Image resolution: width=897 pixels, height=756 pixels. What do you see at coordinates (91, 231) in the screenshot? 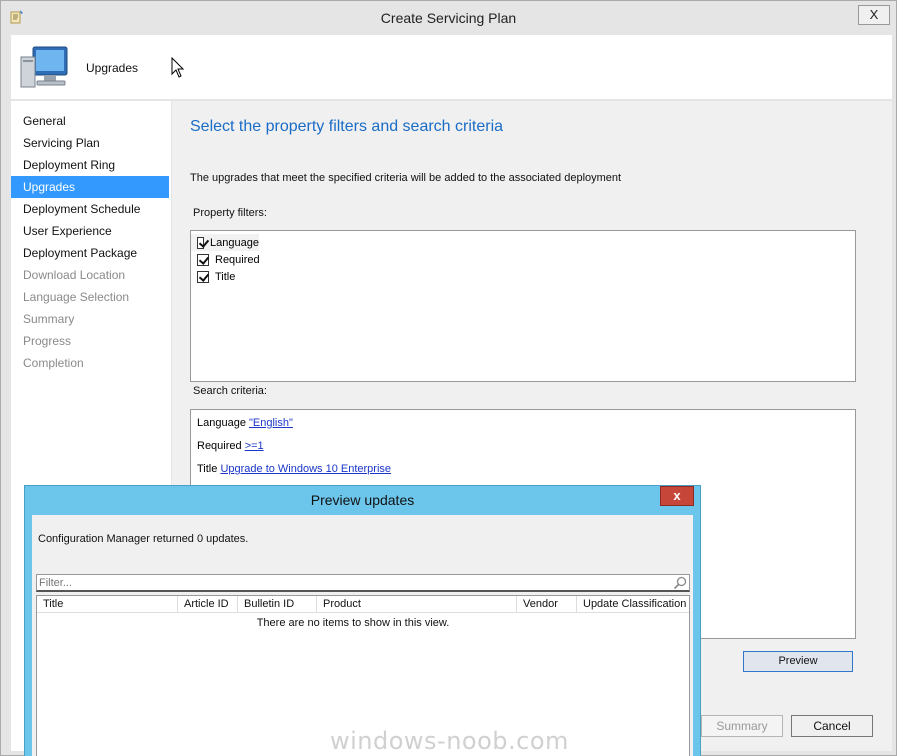
I see `nav-item-user-experience: User Experience` at bounding box center [91, 231].